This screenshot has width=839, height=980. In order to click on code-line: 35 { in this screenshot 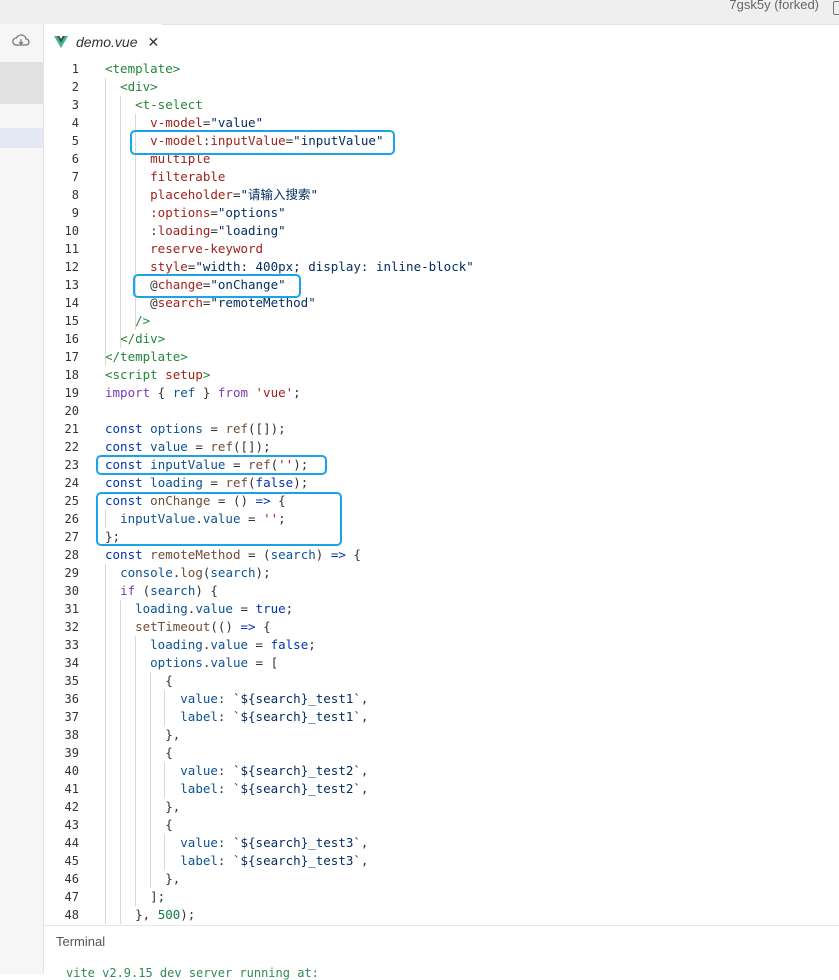, I will do `click(441, 681)`.